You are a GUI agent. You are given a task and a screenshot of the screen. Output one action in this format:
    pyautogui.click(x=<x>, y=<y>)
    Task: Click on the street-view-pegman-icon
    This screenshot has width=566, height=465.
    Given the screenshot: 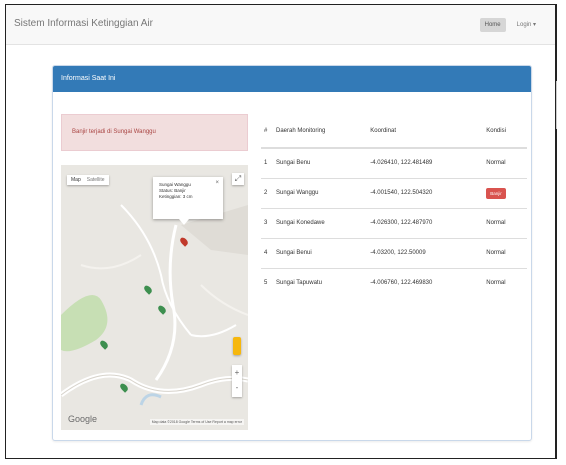 What is the action you would take?
    pyautogui.click(x=237, y=346)
    